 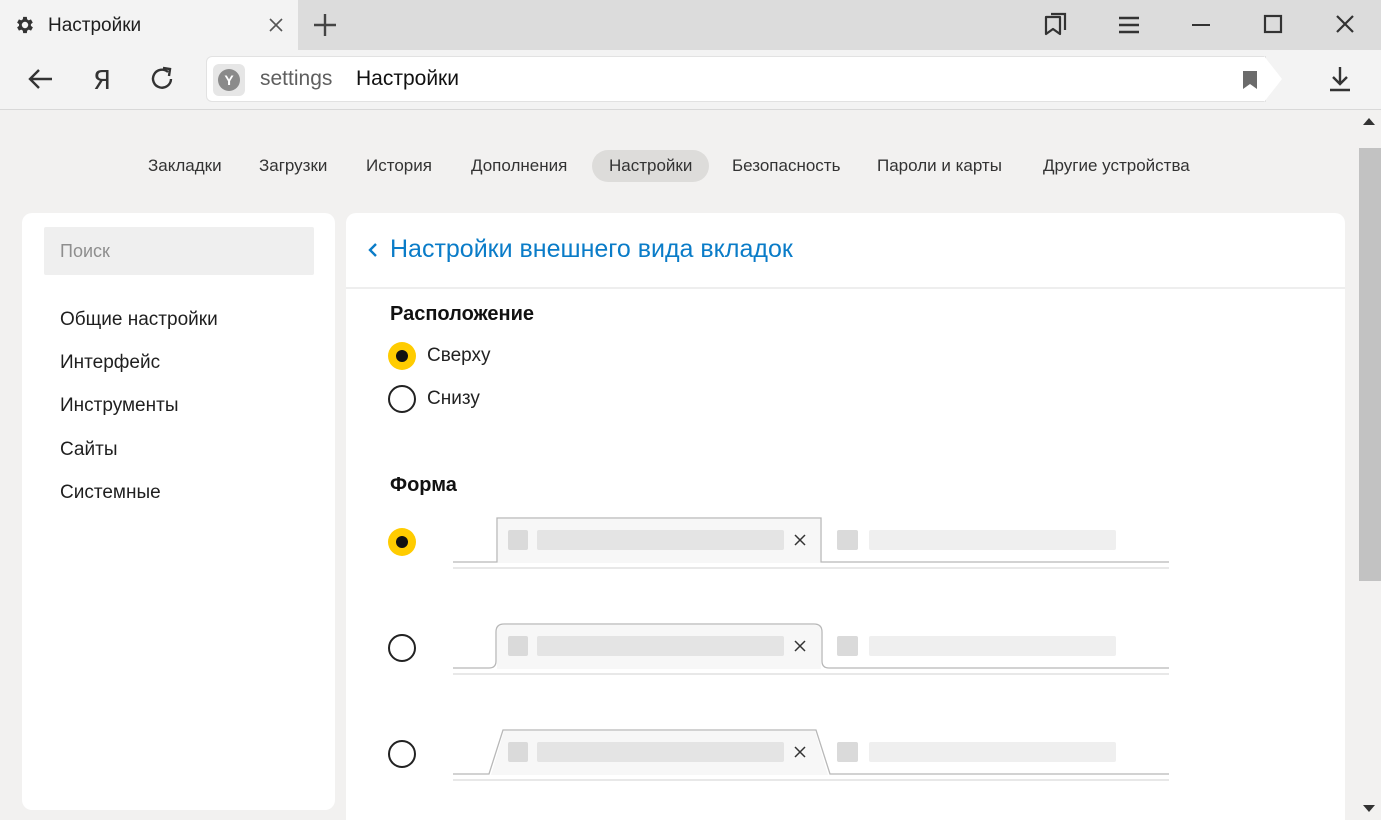 What do you see at coordinates (41, 79) in the screenshot?
I see `back-icon` at bounding box center [41, 79].